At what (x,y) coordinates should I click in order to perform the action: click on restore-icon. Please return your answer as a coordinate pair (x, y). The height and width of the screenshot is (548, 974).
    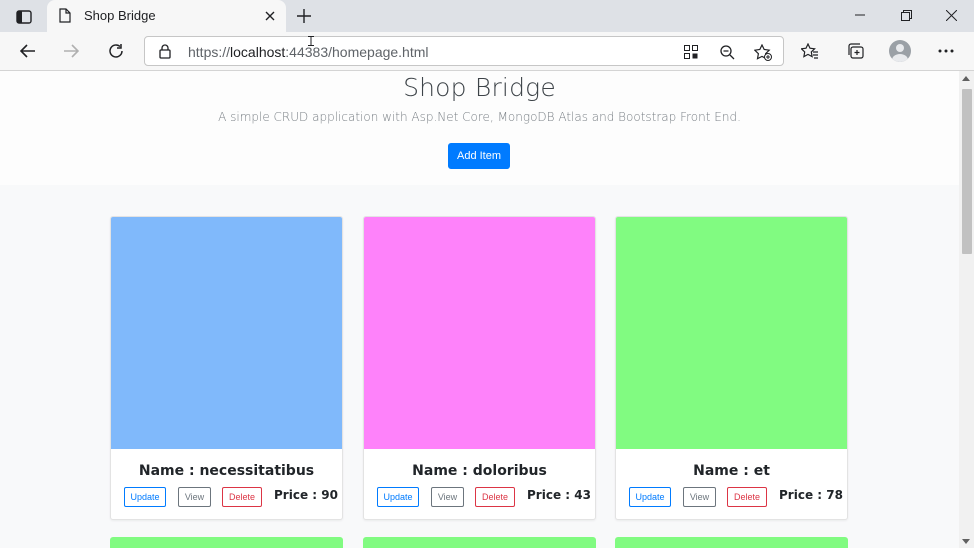
    Looking at the image, I should click on (906, 15).